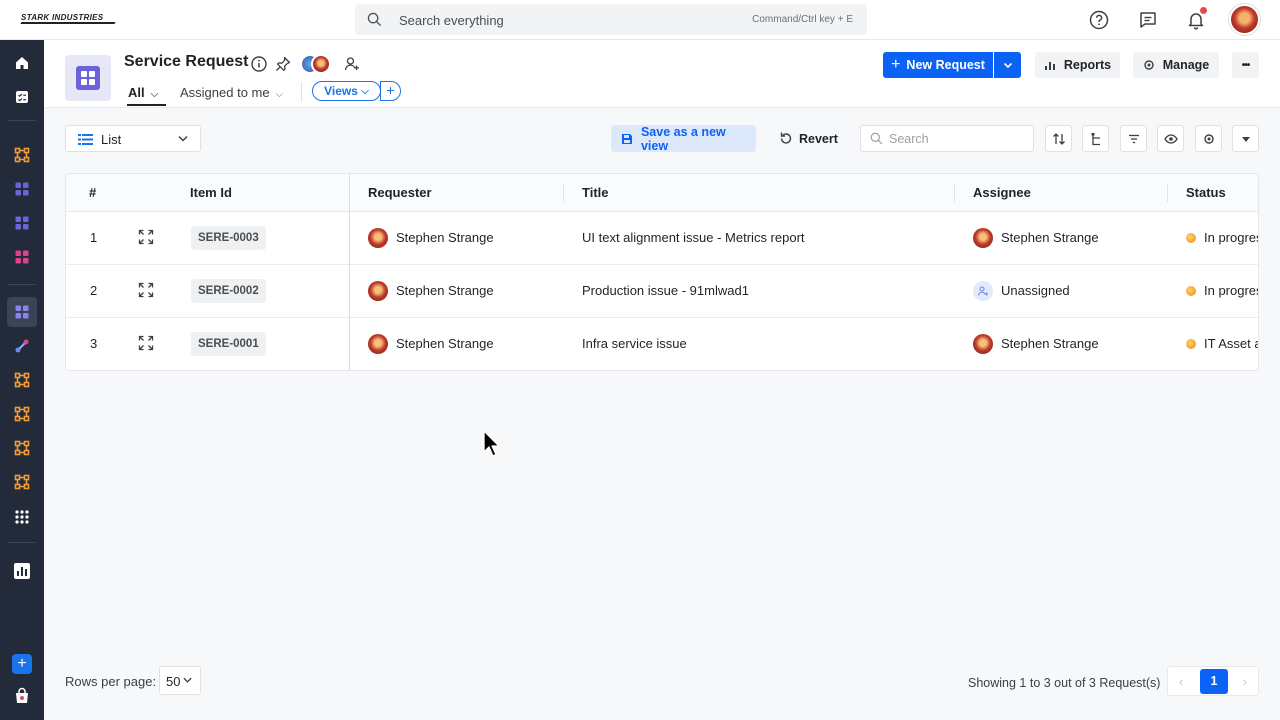  Describe the element at coordinates (786, 138) in the screenshot. I see `undo-icon` at that location.